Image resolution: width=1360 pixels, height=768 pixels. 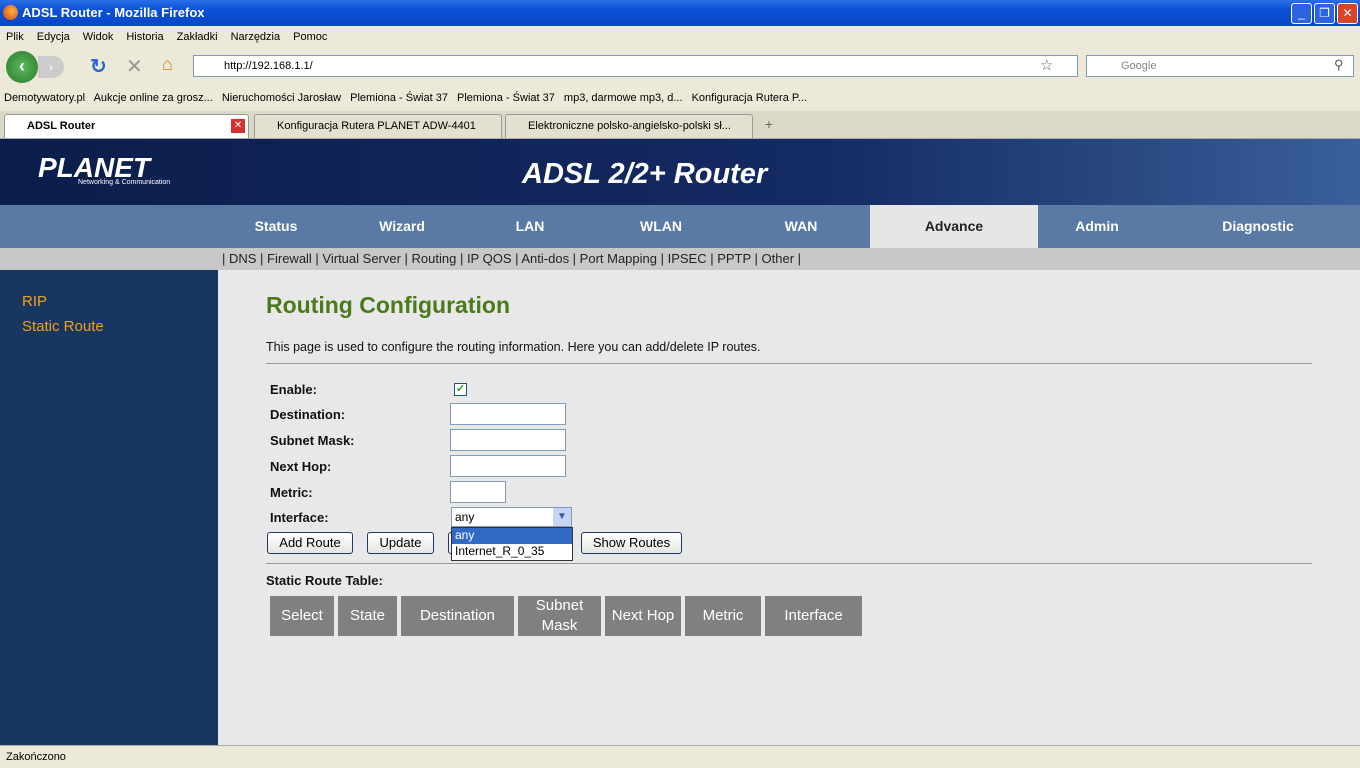 I want to click on sidebar-item-static-route: Static Route, so click(x=63, y=326).